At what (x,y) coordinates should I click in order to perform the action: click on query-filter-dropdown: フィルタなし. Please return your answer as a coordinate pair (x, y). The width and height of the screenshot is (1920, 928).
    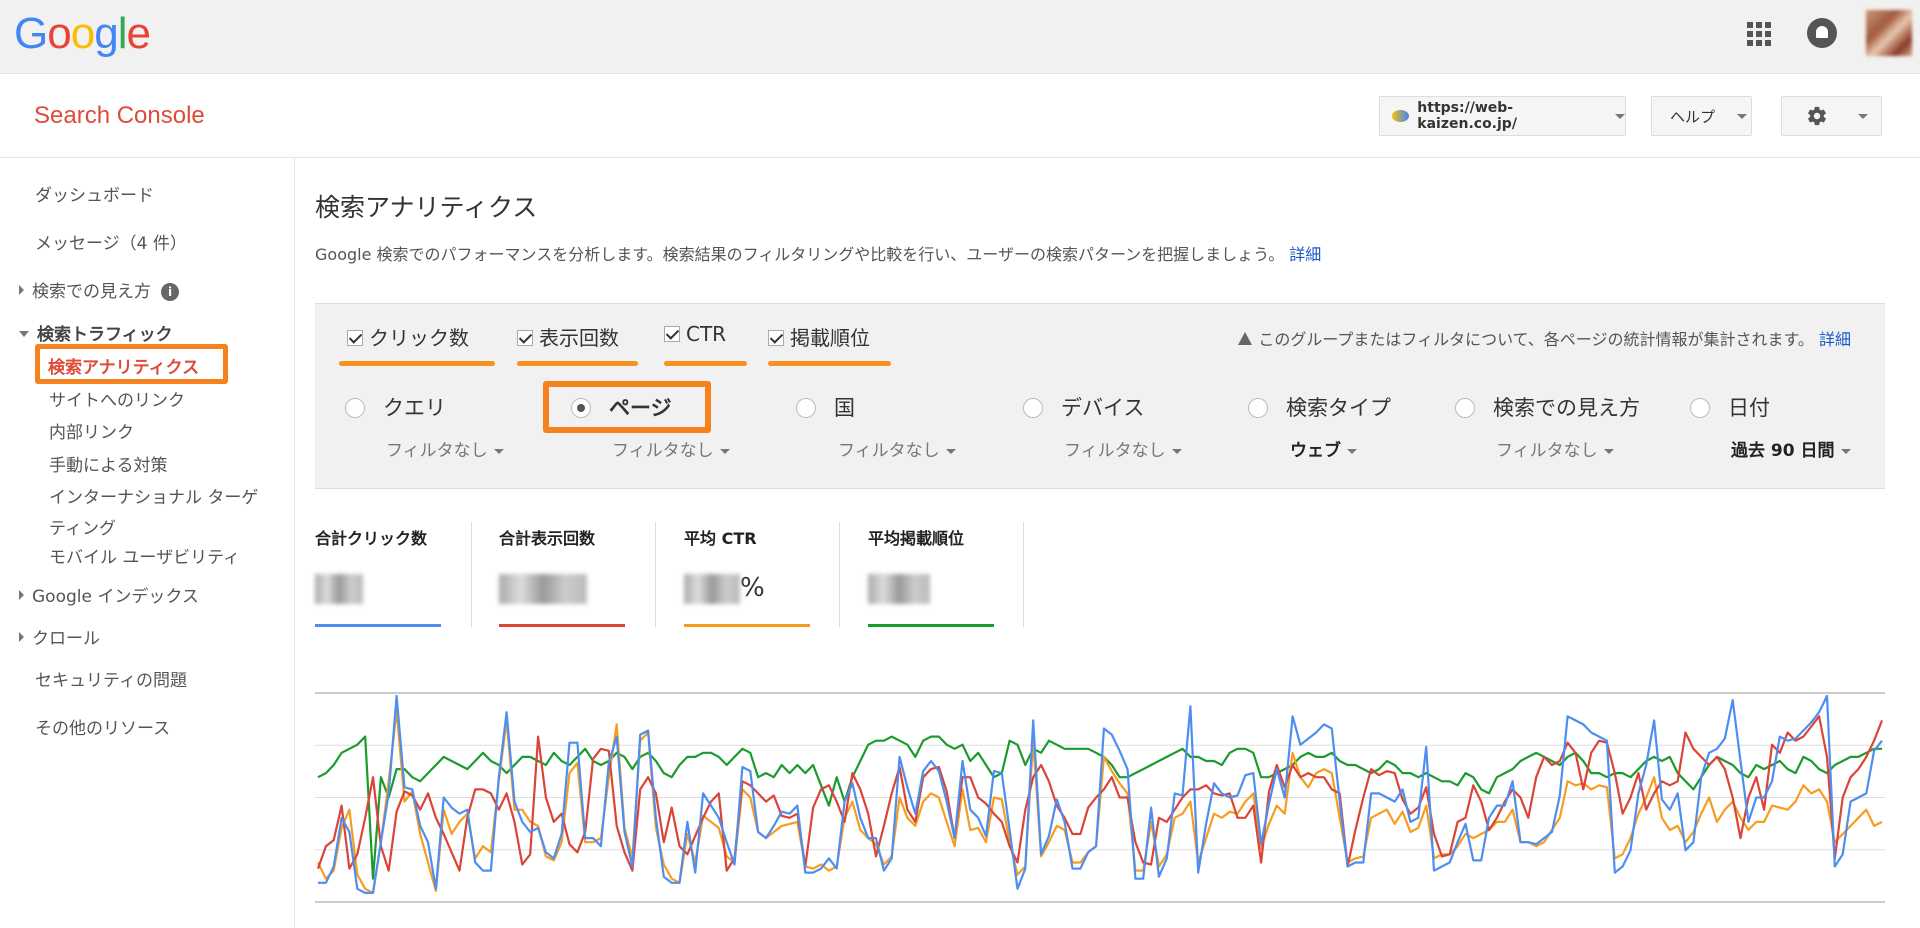
    Looking at the image, I should click on (445, 448).